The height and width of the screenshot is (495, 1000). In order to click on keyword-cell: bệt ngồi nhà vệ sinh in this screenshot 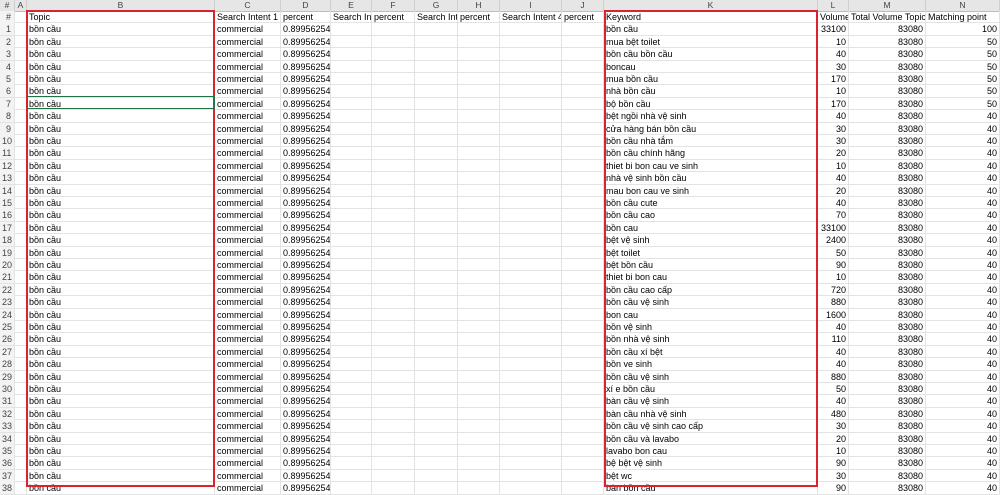, I will do `click(711, 116)`.